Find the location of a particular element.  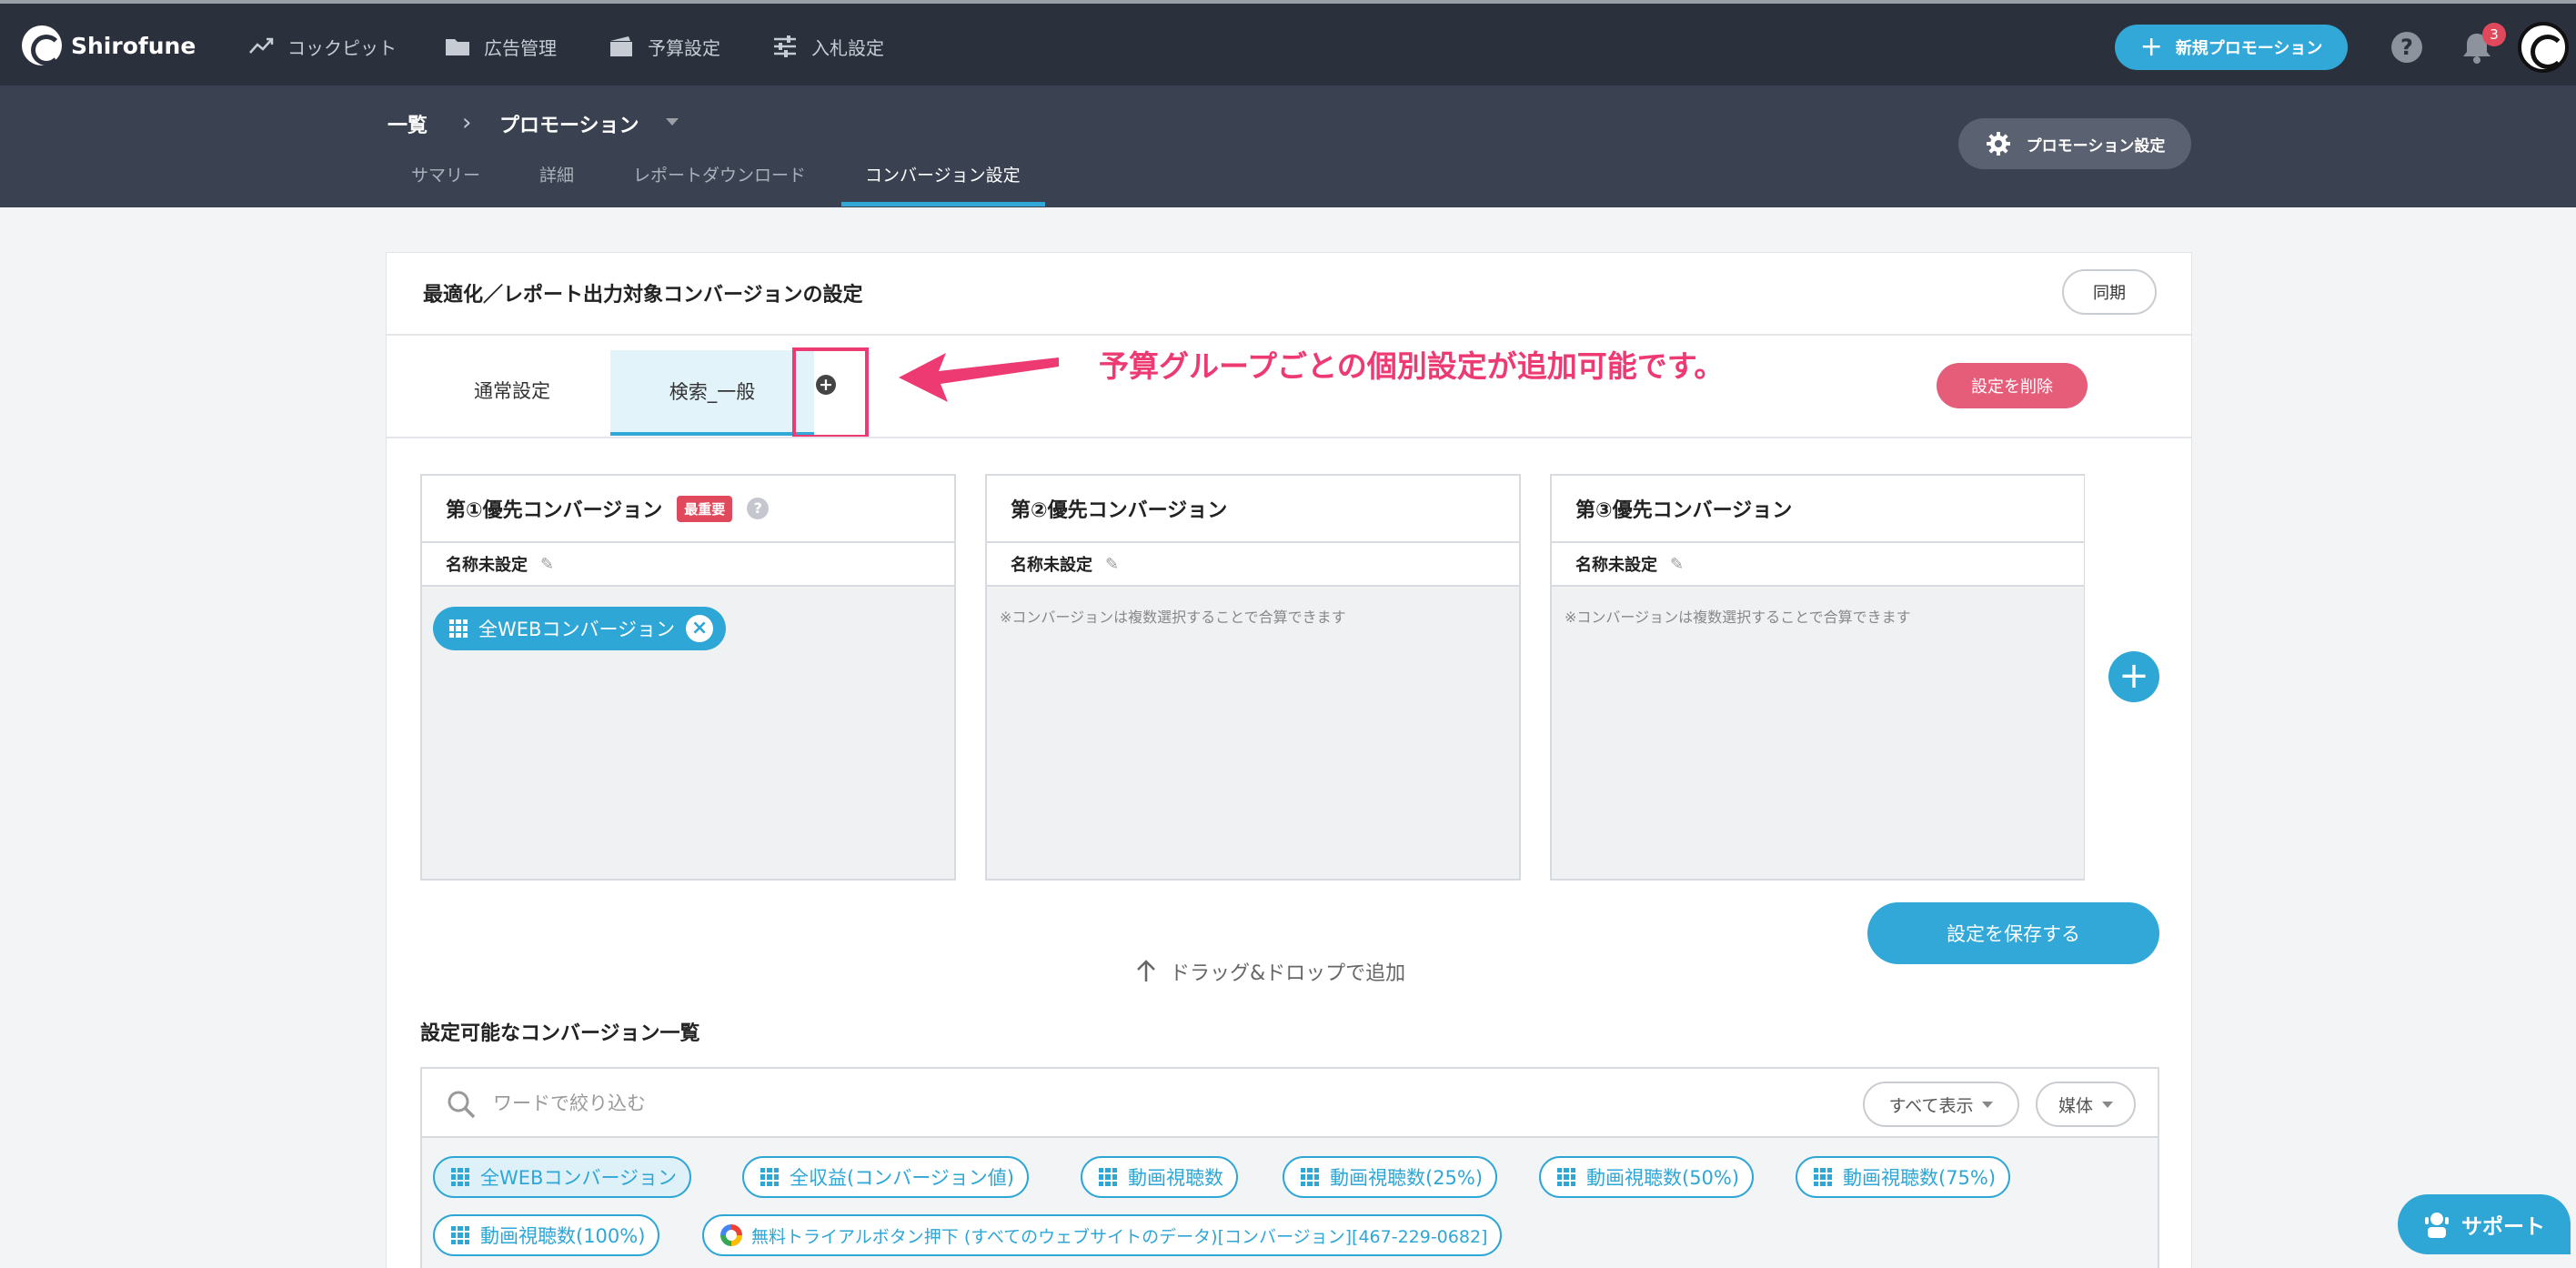

avatar is located at coordinates (2543, 48).